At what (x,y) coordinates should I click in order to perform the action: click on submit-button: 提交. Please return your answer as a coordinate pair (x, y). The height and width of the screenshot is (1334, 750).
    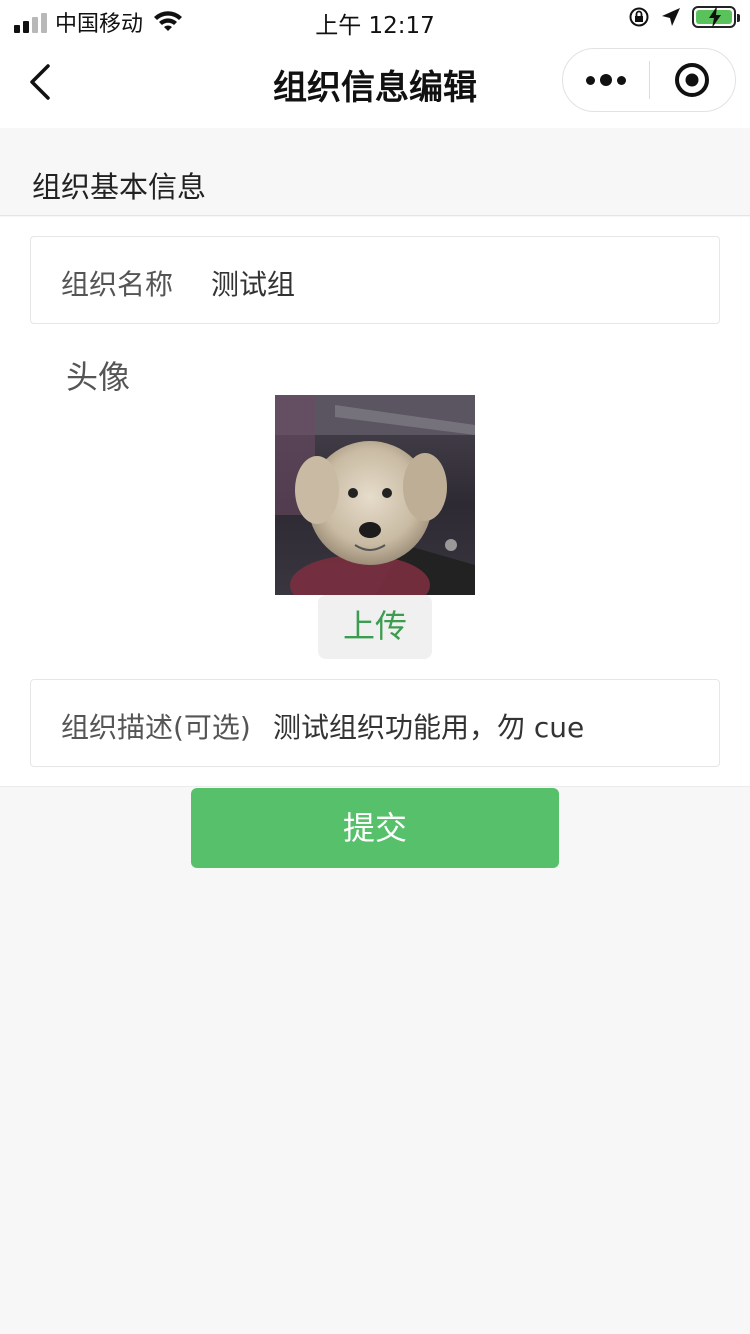
    Looking at the image, I should click on (375, 828).